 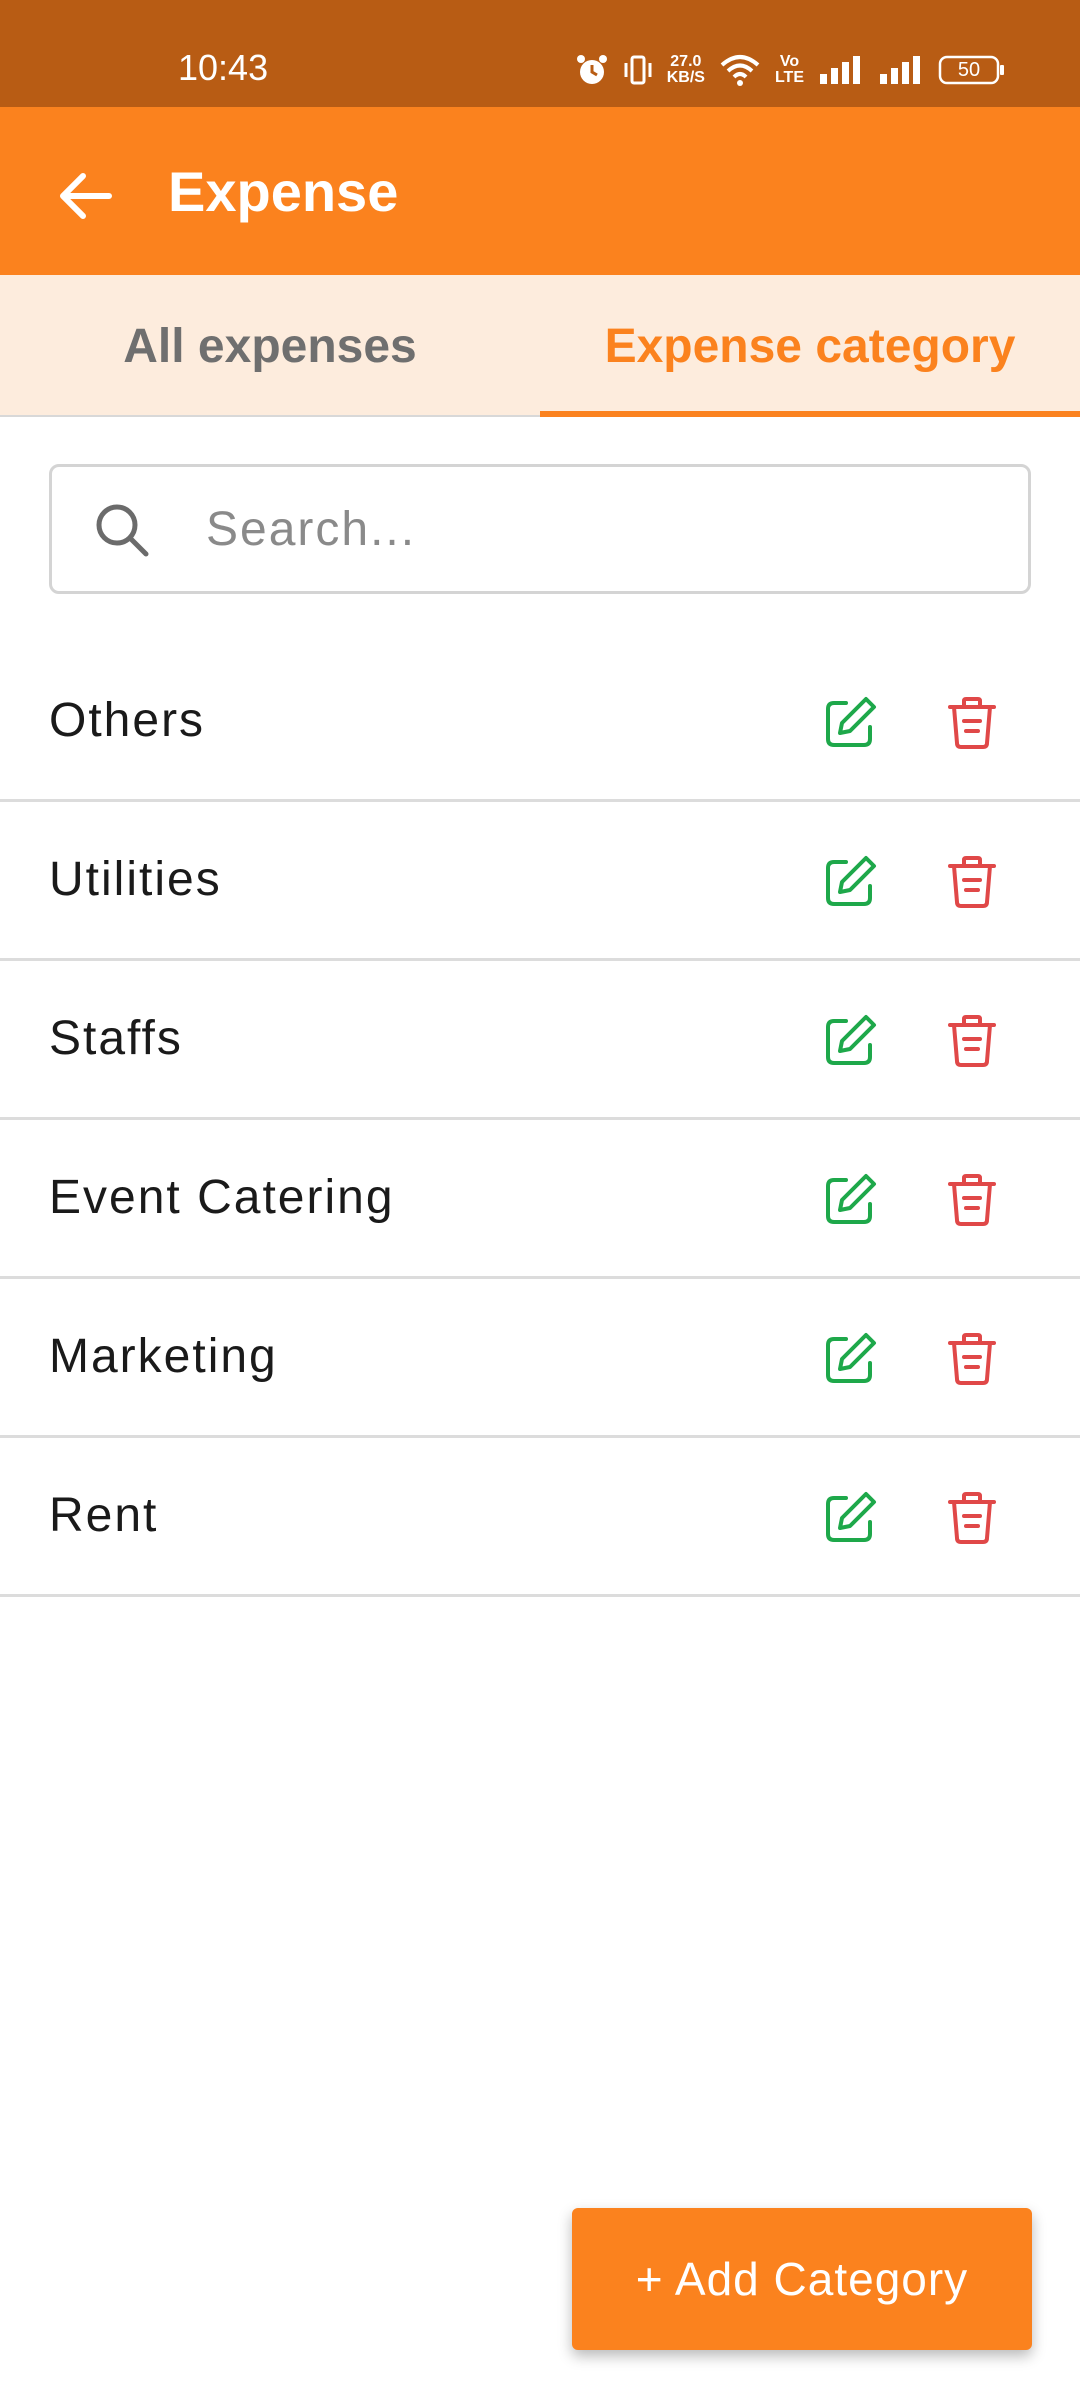 What do you see at coordinates (127, 720) in the screenshot?
I see `category-name: Others` at bounding box center [127, 720].